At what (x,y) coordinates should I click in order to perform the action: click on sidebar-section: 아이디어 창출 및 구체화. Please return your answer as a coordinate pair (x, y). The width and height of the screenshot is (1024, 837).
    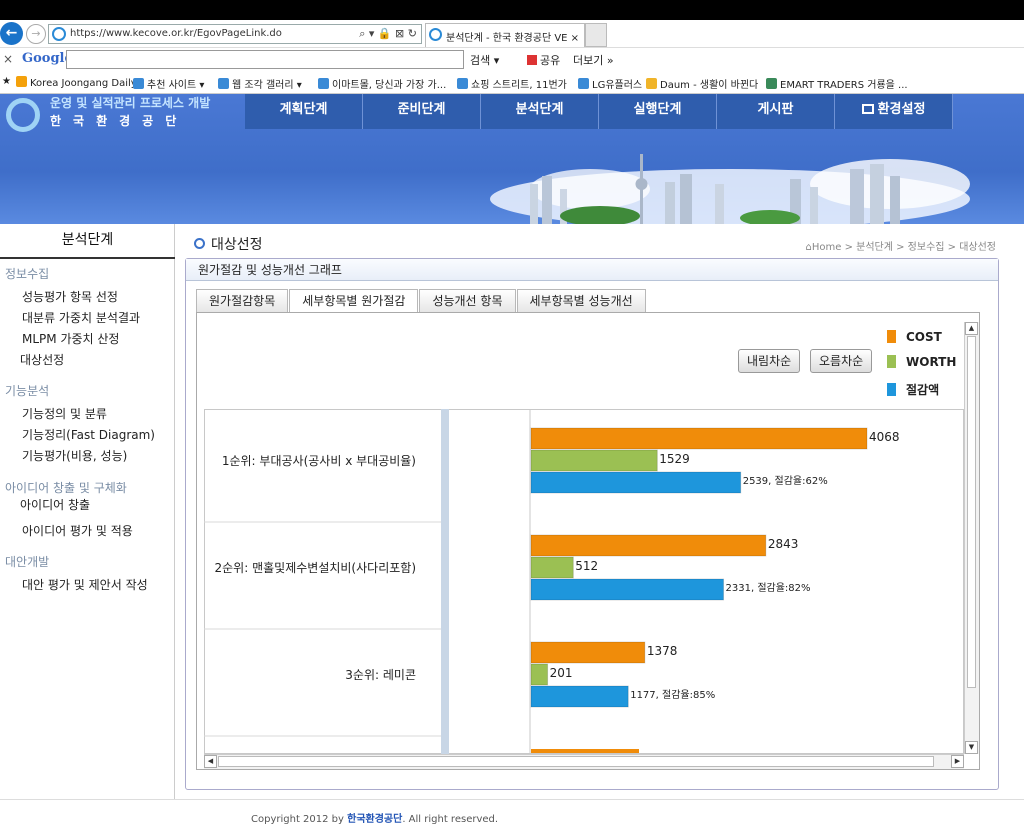
    Looking at the image, I should click on (66, 487).